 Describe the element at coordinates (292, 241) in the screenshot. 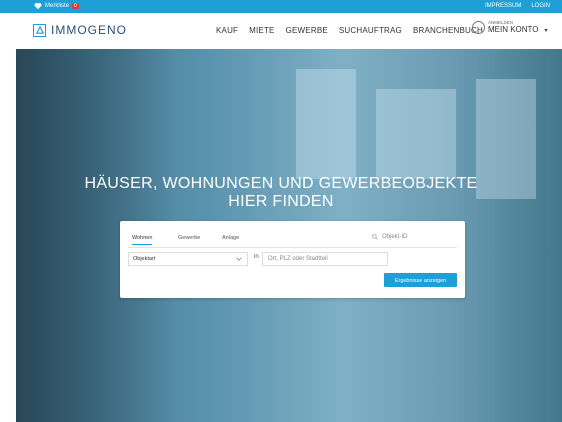

I see `search-tabs: Wohnen Gewerbe Anlage Objekt-ID` at that location.